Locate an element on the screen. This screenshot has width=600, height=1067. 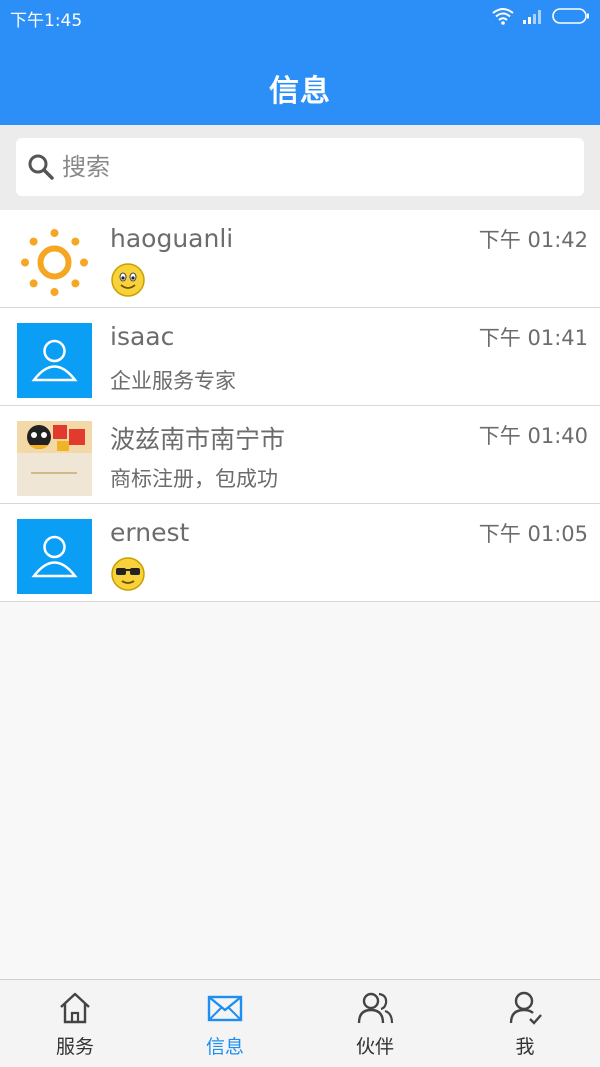
tab-label: 伙伴 is located at coordinates (374, 1047).